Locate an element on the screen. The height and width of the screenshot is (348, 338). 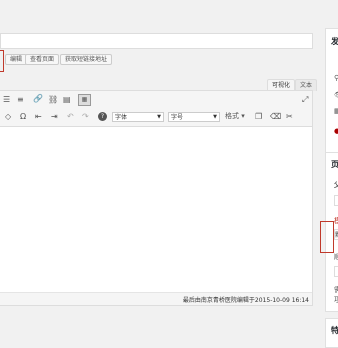
font-size-select: 字号 ▼ is located at coordinates (194, 117).